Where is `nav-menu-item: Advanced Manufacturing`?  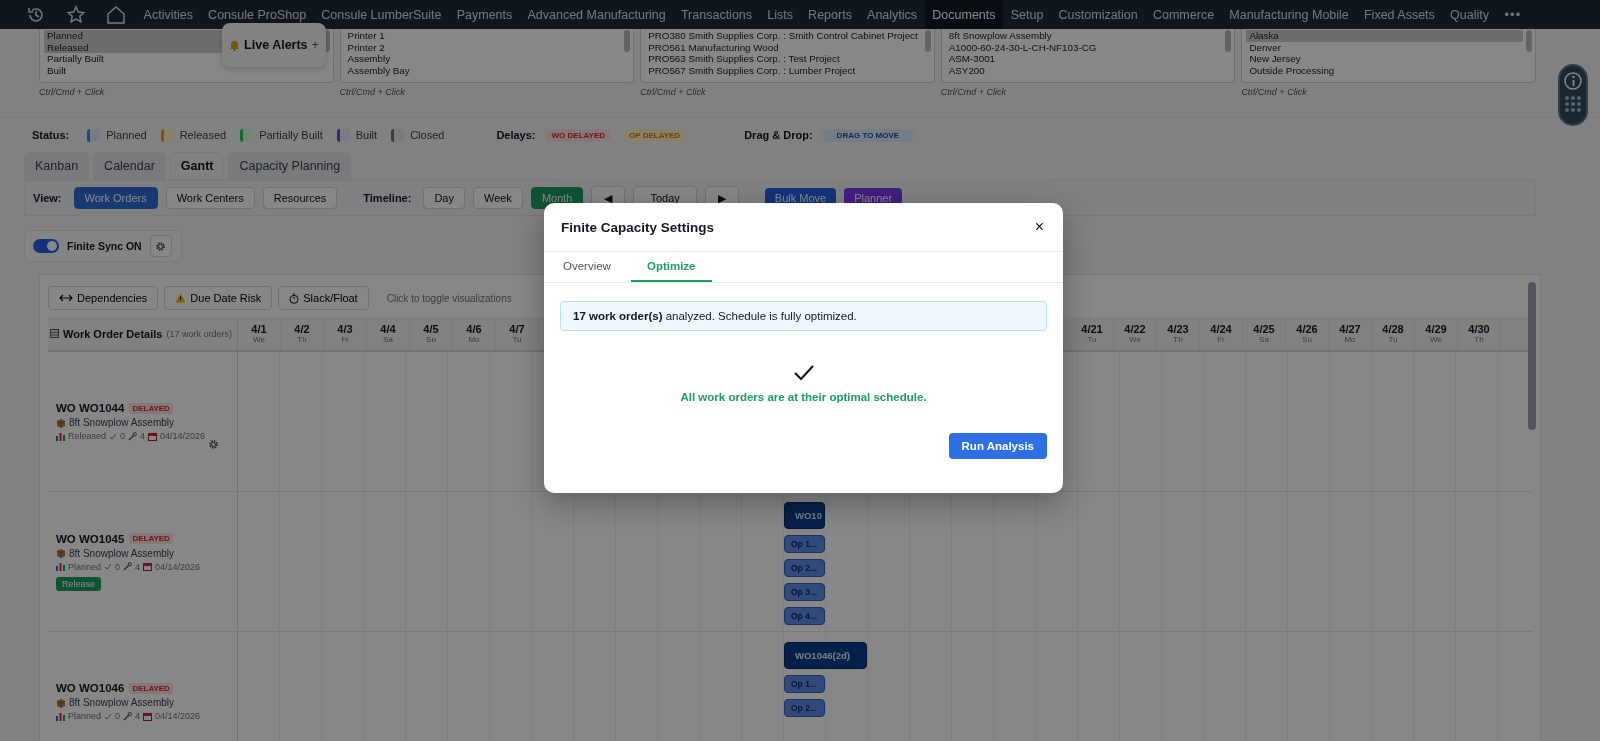 nav-menu-item: Advanced Manufacturing is located at coordinates (596, 14).